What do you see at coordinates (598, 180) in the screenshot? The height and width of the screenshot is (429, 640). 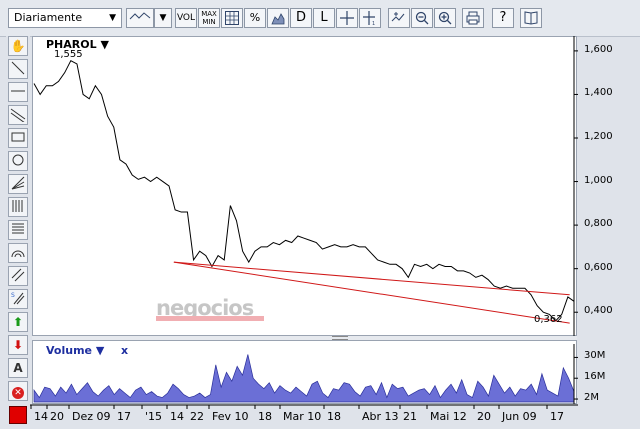 I see `y-tick-label: 1,000` at bounding box center [598, 180].